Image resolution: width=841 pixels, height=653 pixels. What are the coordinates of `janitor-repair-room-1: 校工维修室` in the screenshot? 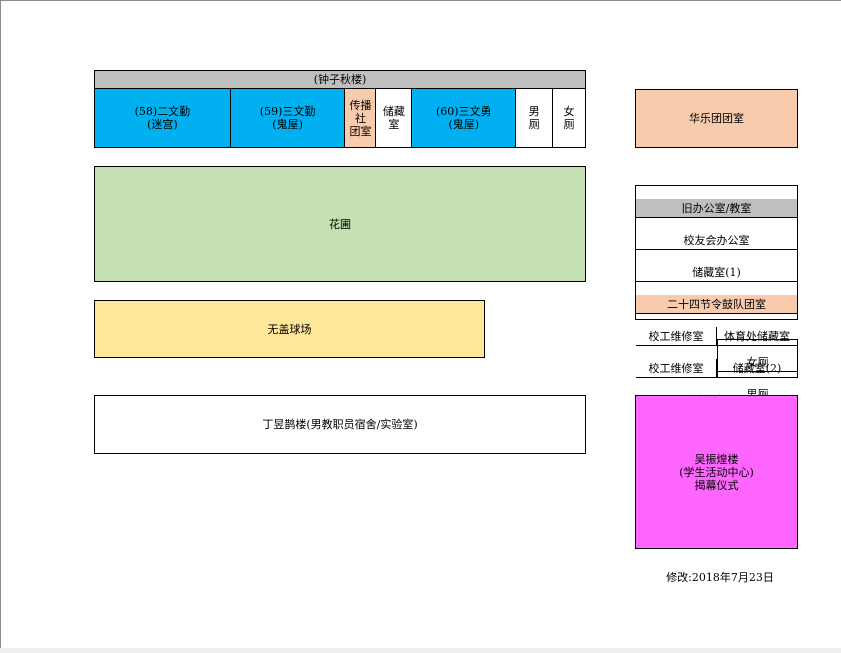 It's located at (676, 336).